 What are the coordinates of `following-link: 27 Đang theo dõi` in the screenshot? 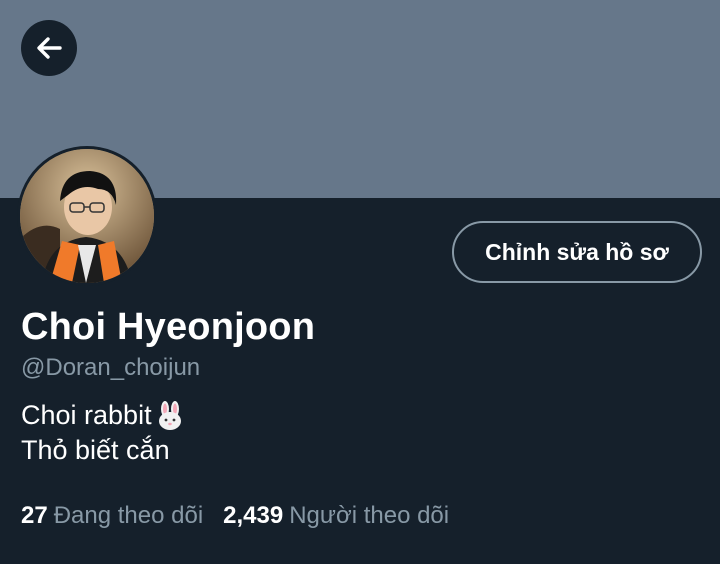 It's located at (112, 516).